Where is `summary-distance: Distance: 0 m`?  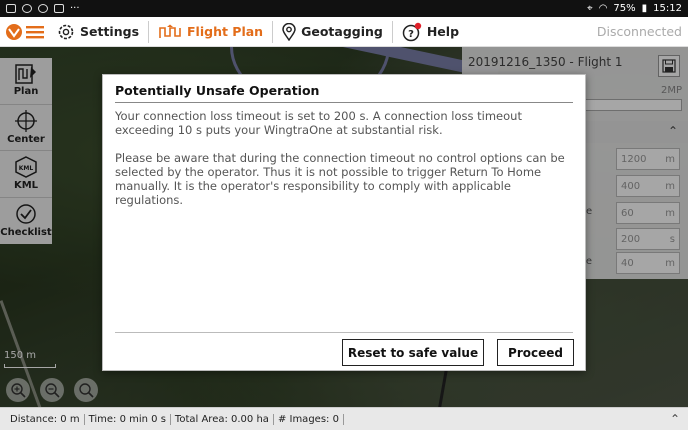 summary-distance: Distance: 0 m is located at coordinates (45, 419).